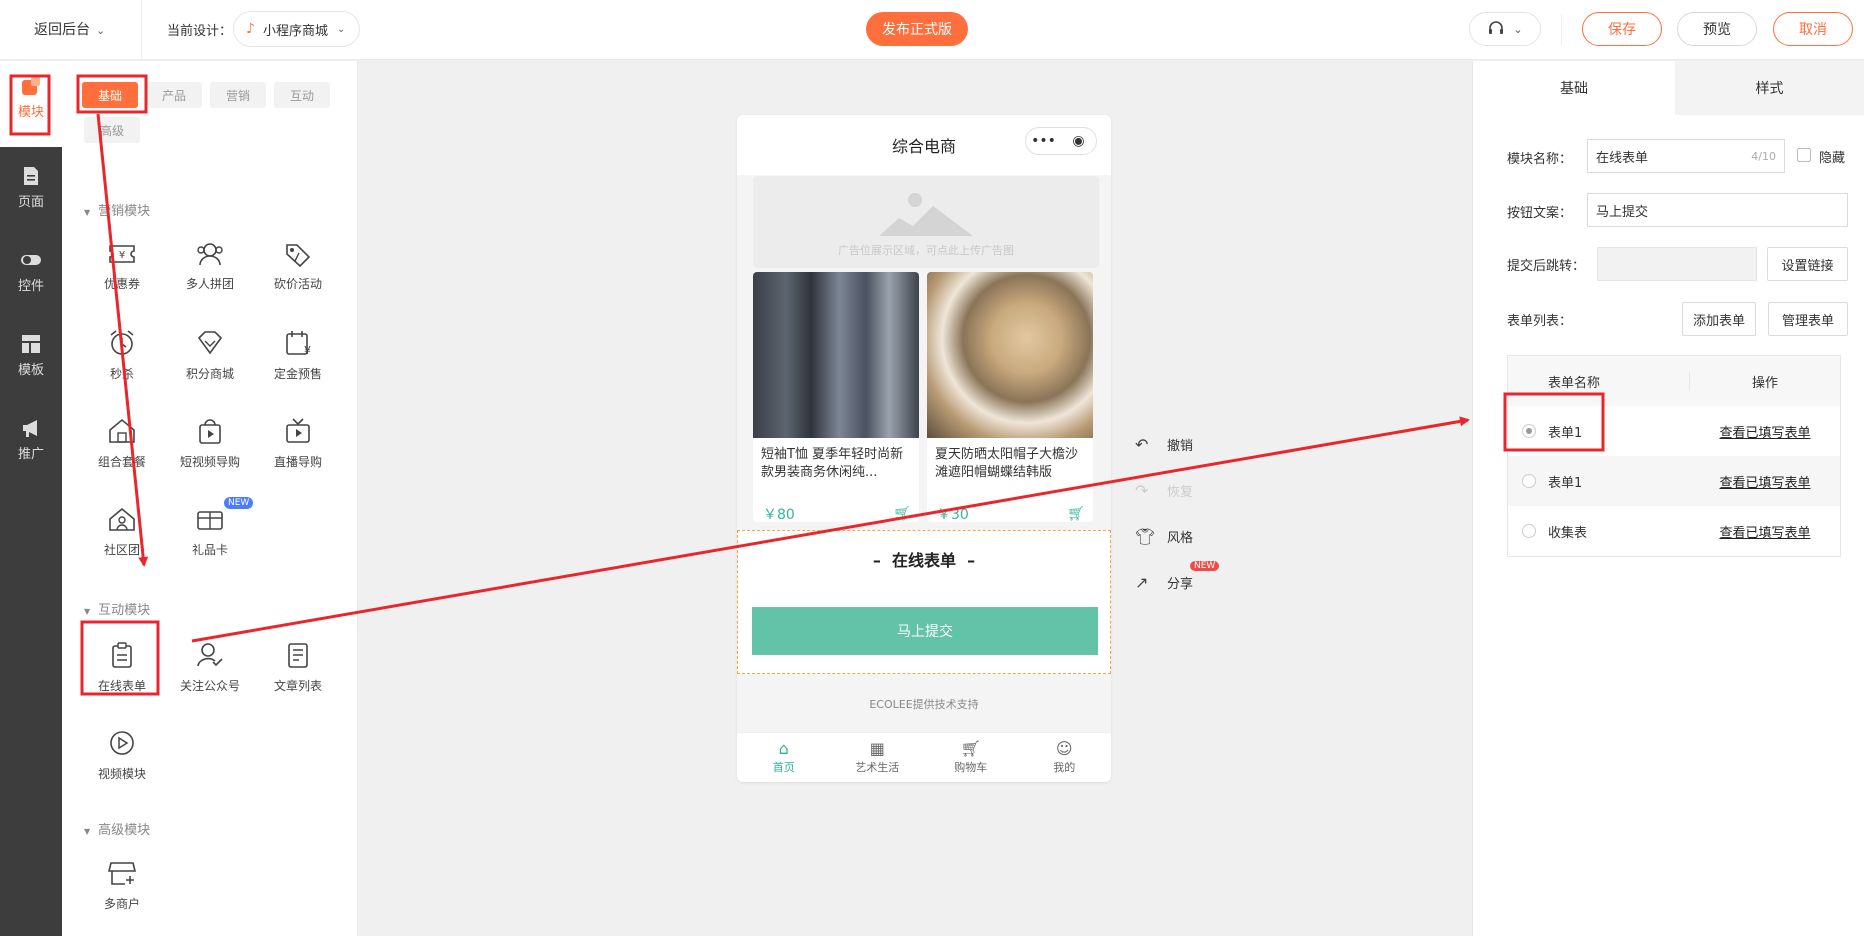 The image size is (1864, 936). Describe the element at coordinates (878, 757) in the screenshot. I see `tab-art-life: ▦ 艺术生活` at that location.